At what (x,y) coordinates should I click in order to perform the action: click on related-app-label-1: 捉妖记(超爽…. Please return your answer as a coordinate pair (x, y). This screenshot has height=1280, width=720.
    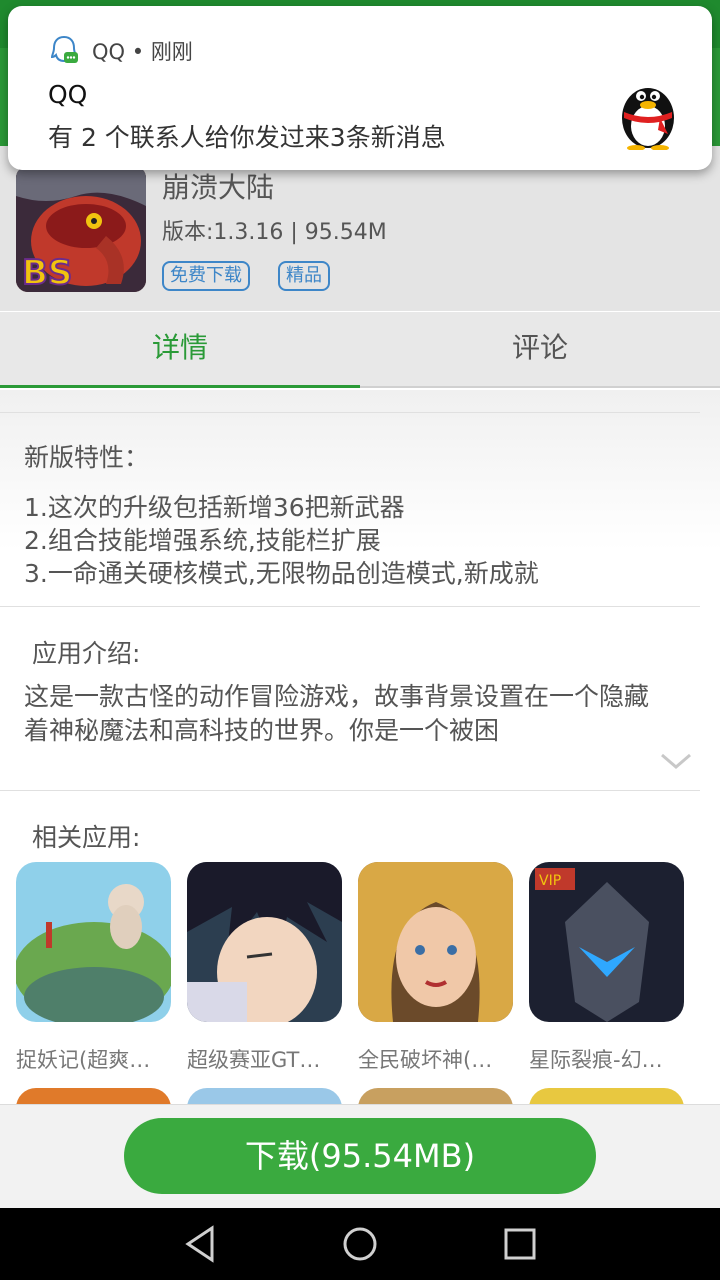
    Looking at the image, I should click on (96, 1059).